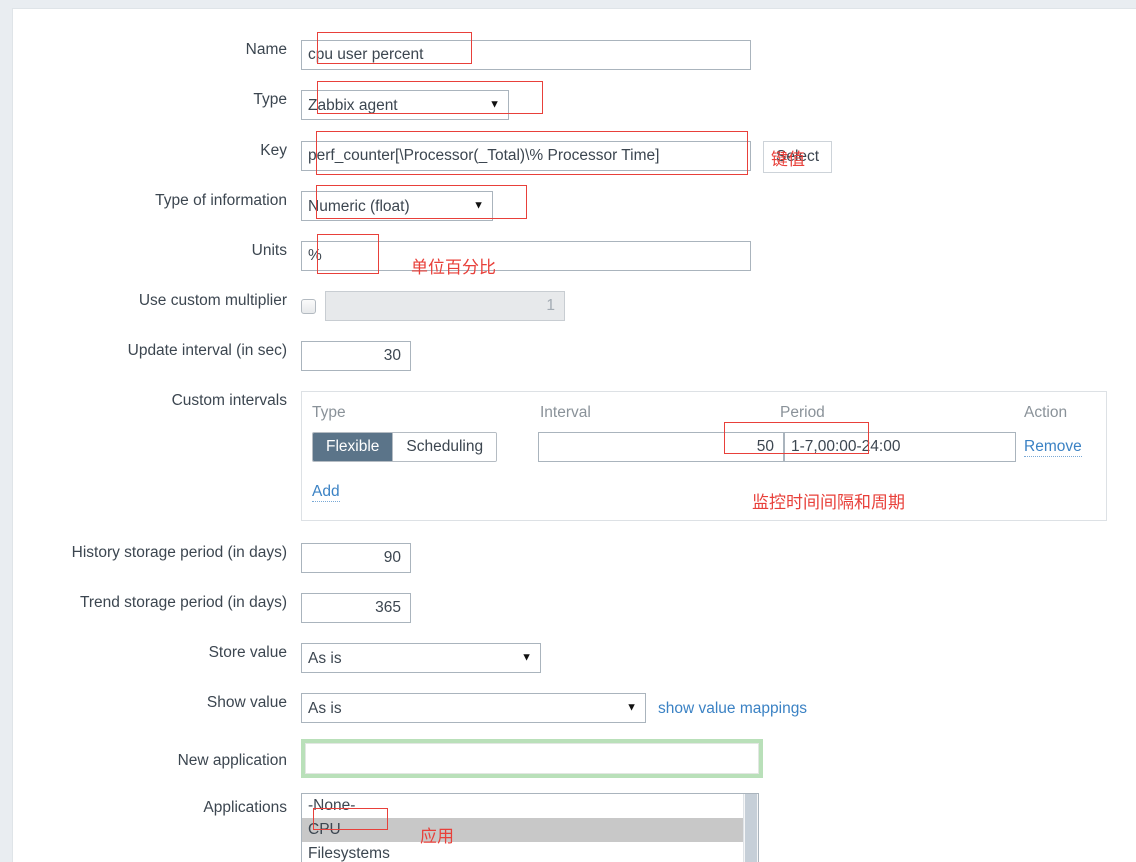 The image size is (1136, 862). I want to click on field-show-value: As is ▼ show value mappings, so click(554, 708).